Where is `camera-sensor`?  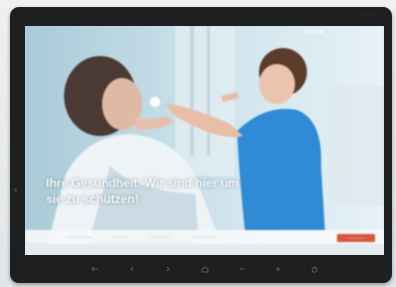 camera-sensor is located at coordinates (15, 190).